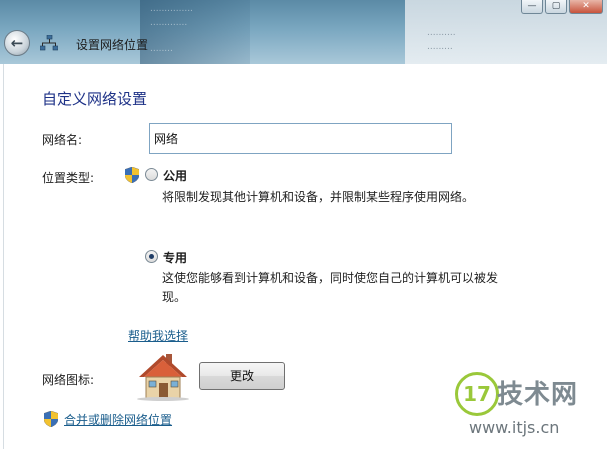  Describe the element at coordinates (242, 376) in the screenshot. I see `change-icon-button: 更改` at that location.